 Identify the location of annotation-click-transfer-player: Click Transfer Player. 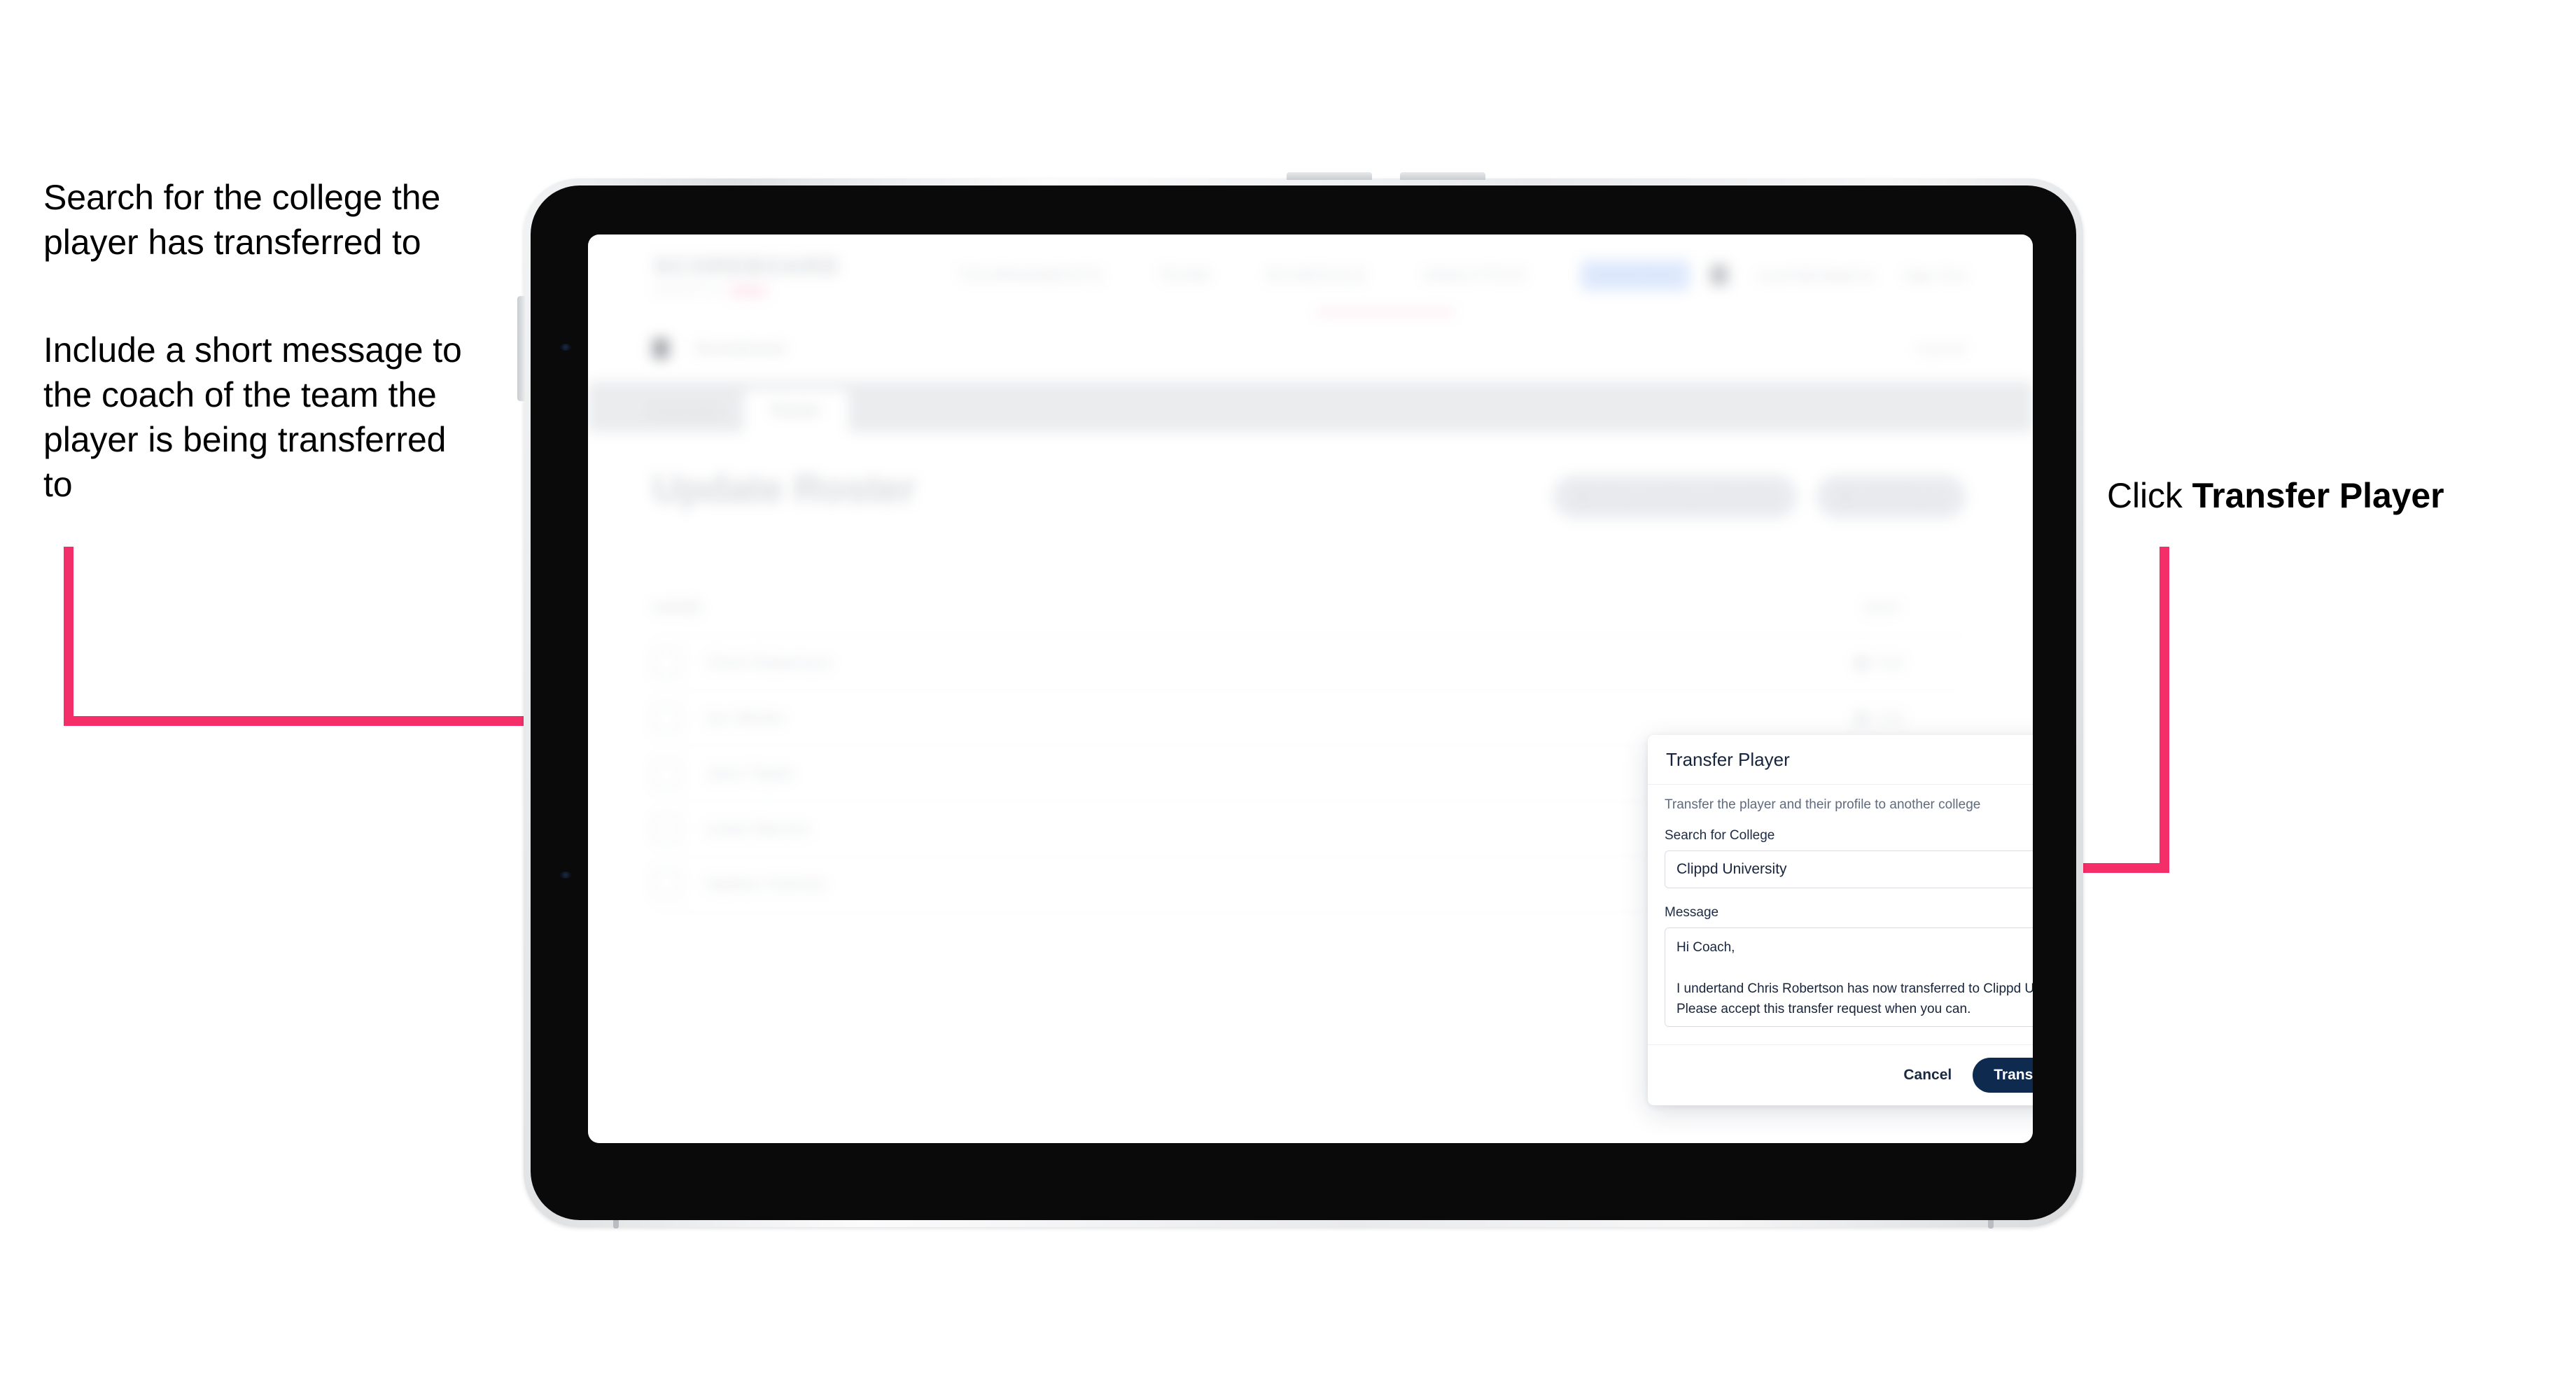
(2324, 495).